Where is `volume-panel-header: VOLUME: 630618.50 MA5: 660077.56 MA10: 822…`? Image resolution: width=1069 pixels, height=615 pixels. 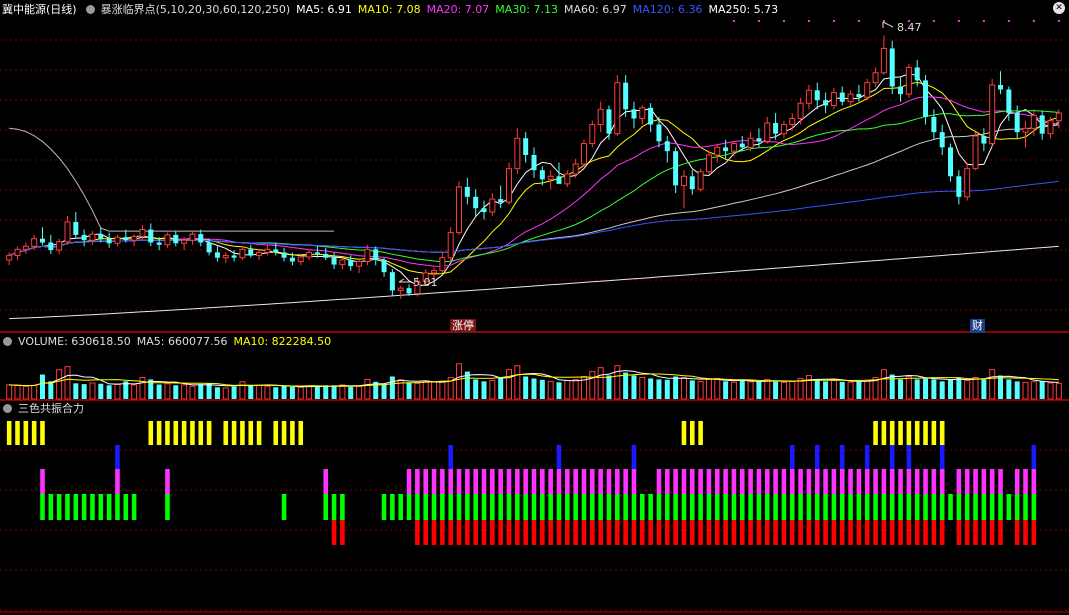
volume-panel-header: VOLUME: 630618.50 MA5: 660077.56 MA10: 822… is located at coordinates (171, 342).